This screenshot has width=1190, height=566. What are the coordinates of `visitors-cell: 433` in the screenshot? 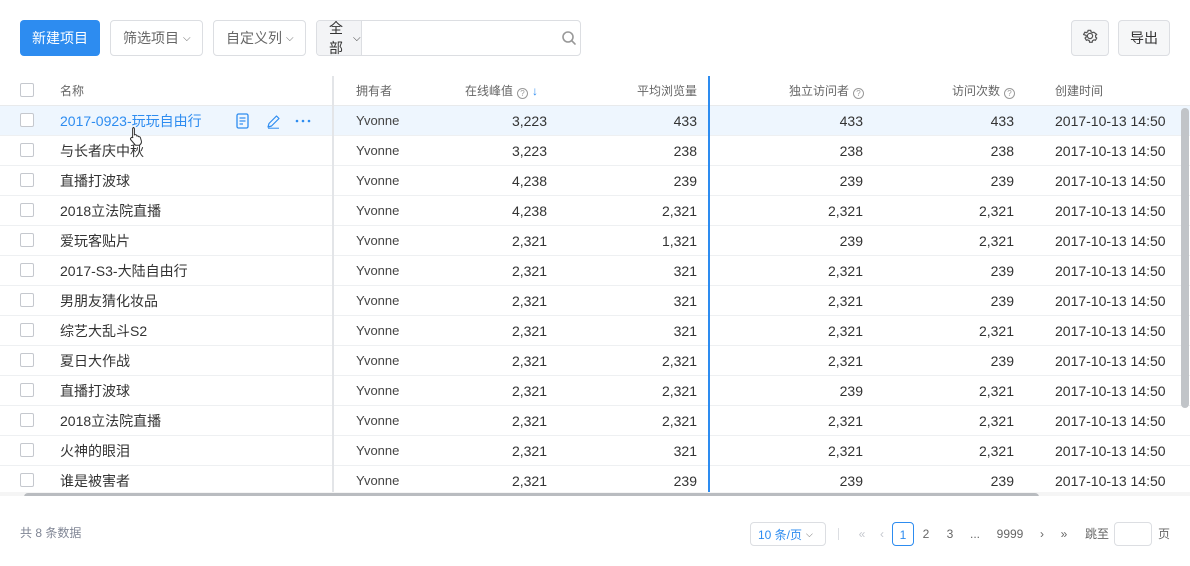 It's located at (851, 121).